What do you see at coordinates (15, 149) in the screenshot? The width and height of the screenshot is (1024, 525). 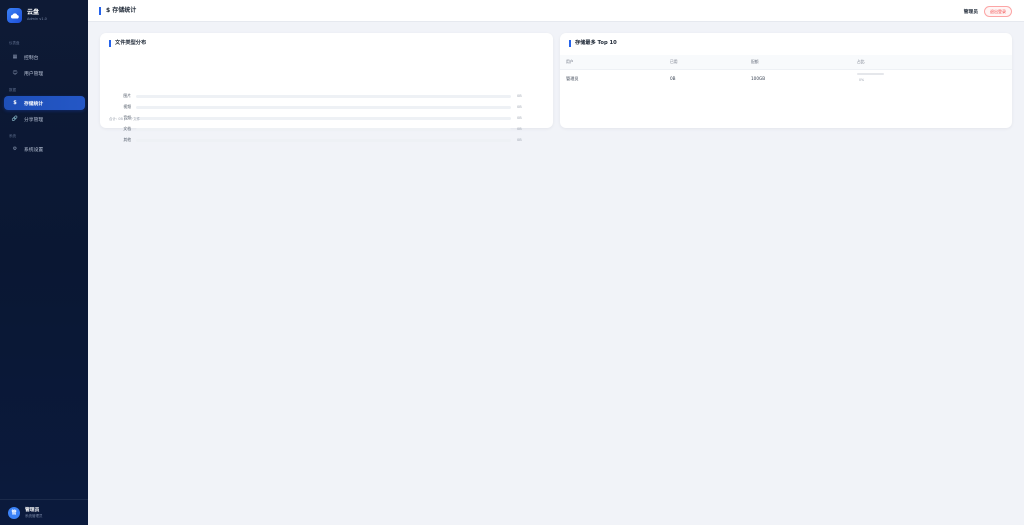 I see `gear-icon: ⚙` at bounding box center [15, 149].